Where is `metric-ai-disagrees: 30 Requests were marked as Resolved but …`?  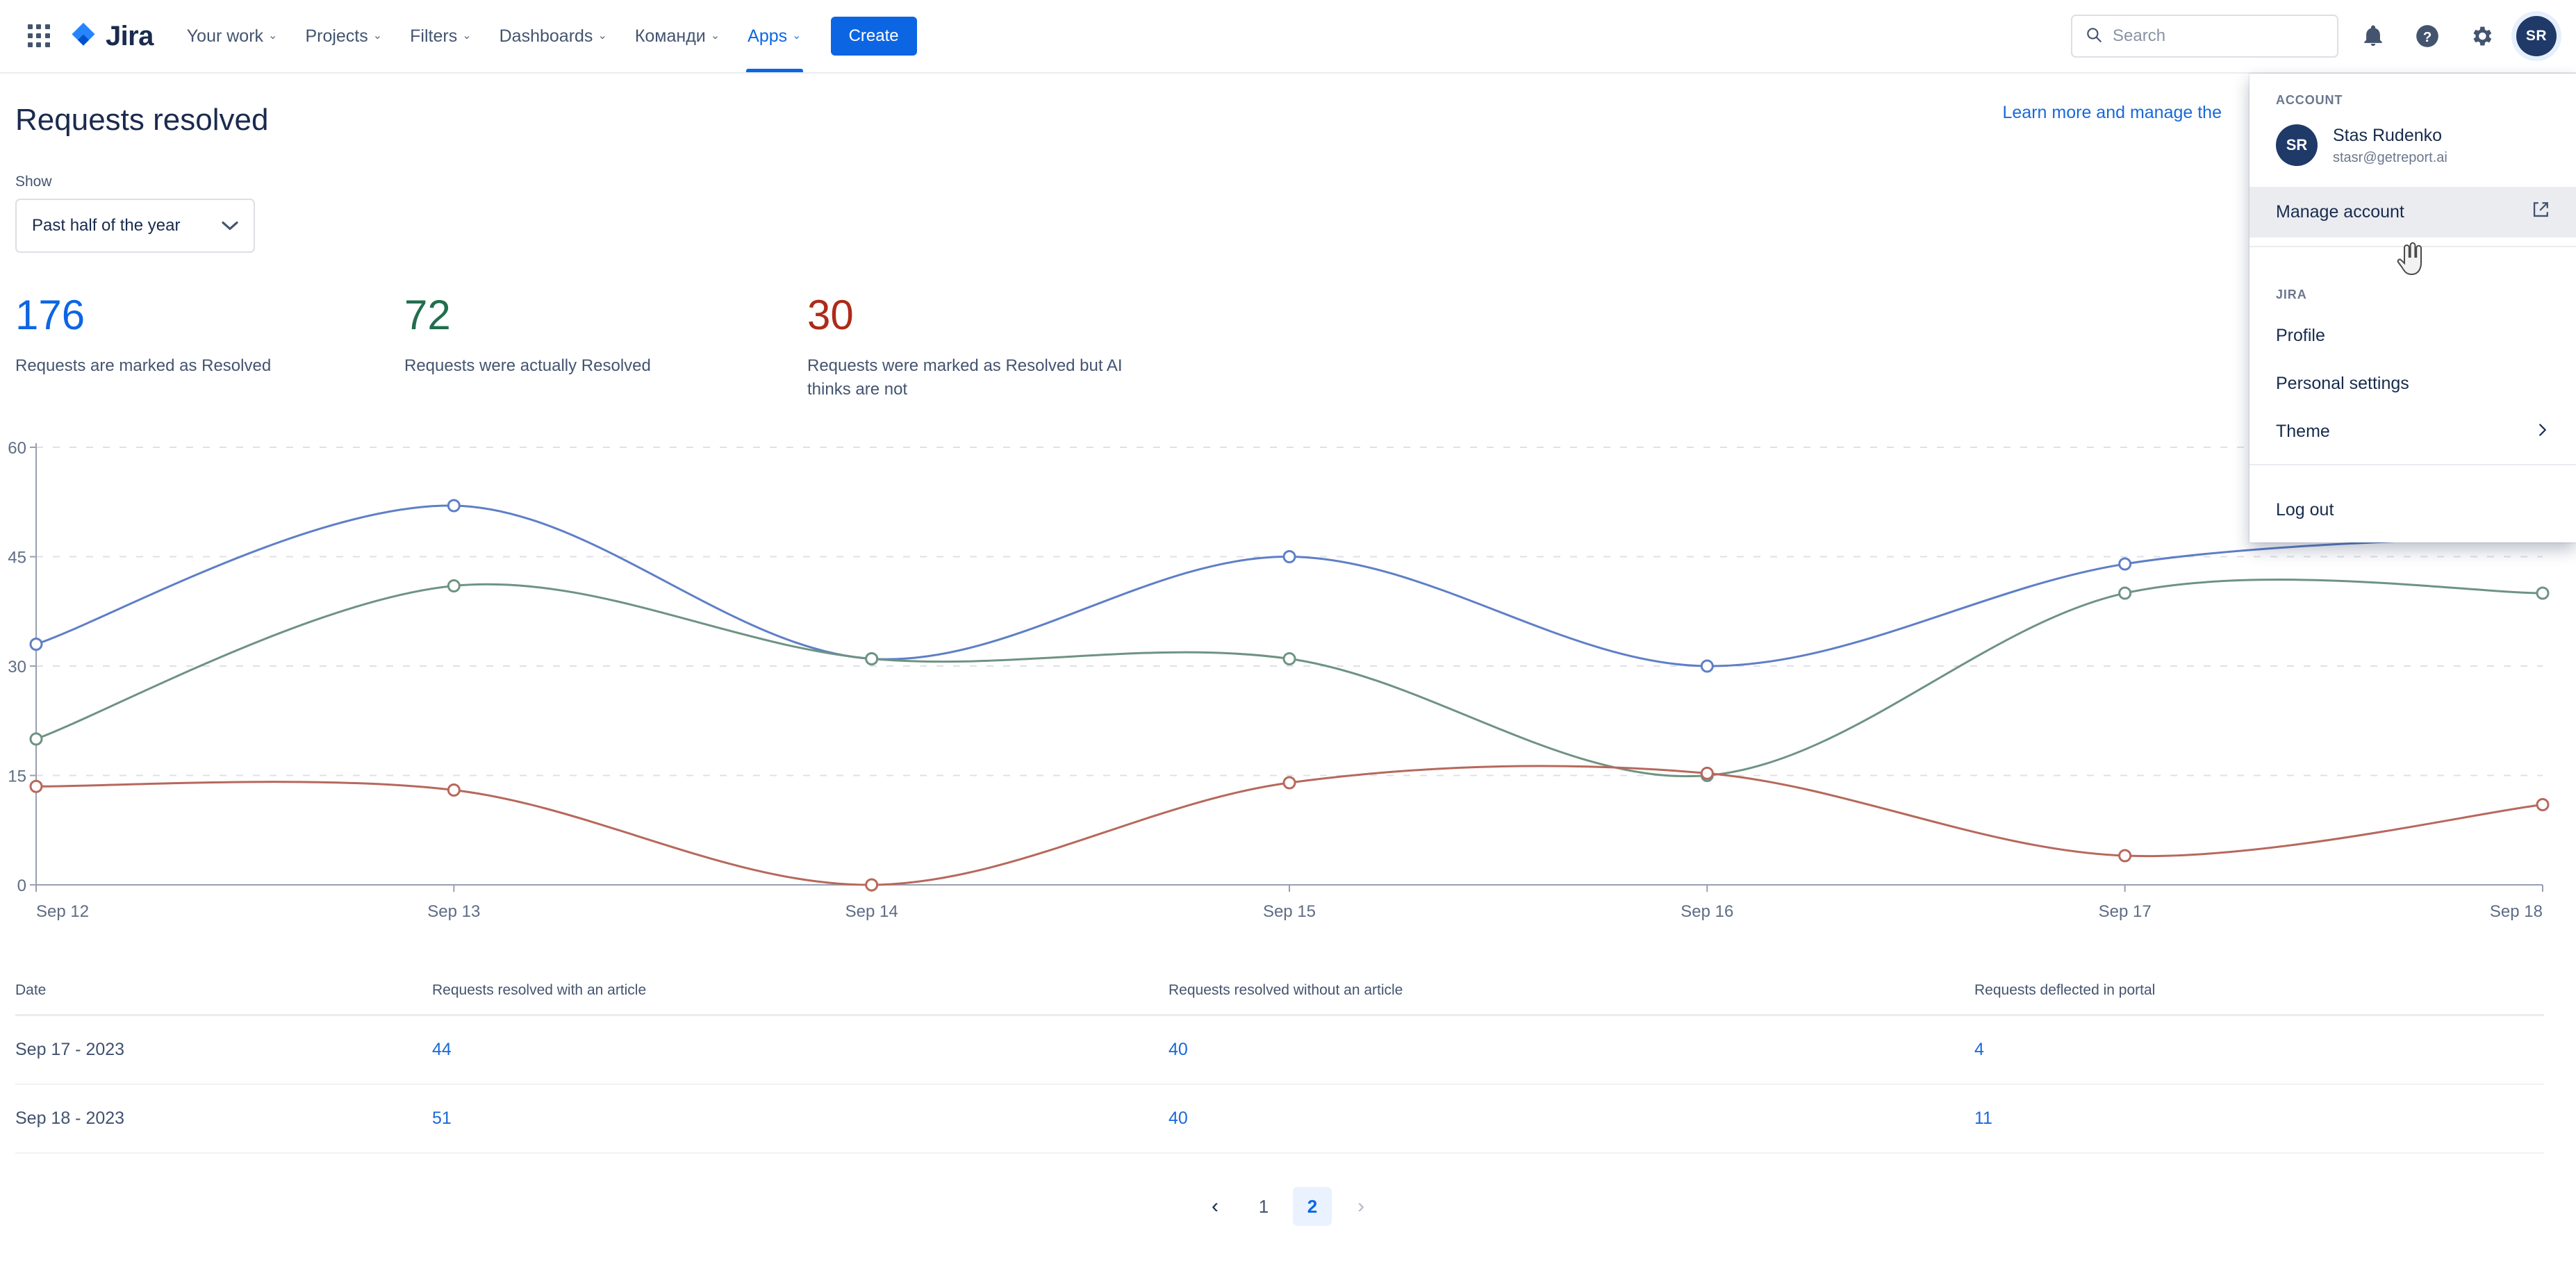 metric-ai-disagrees: 30 Requests were marked as Resolved but … is located at coordinates (1016, 347).